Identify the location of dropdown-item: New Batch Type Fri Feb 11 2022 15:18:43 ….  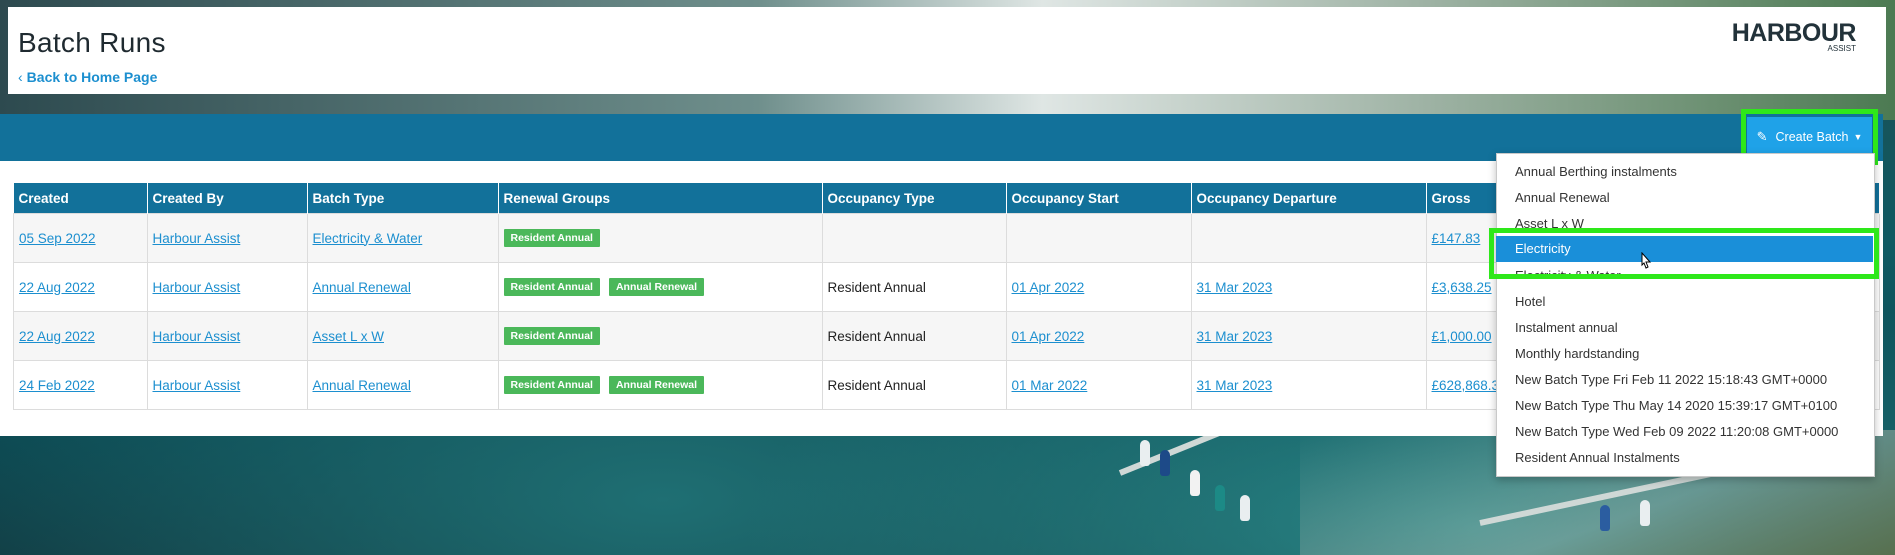
(1671, 379).